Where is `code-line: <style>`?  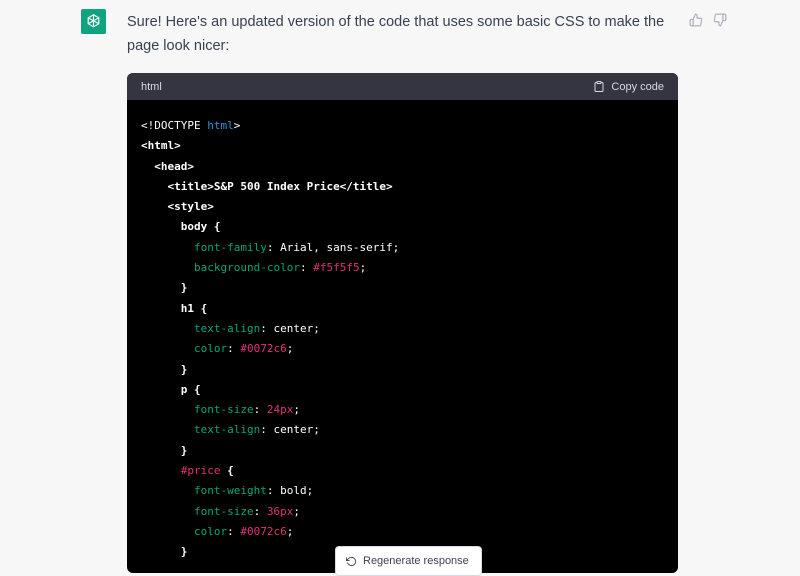
code-line: <style> is located at coordinates (402, 207).